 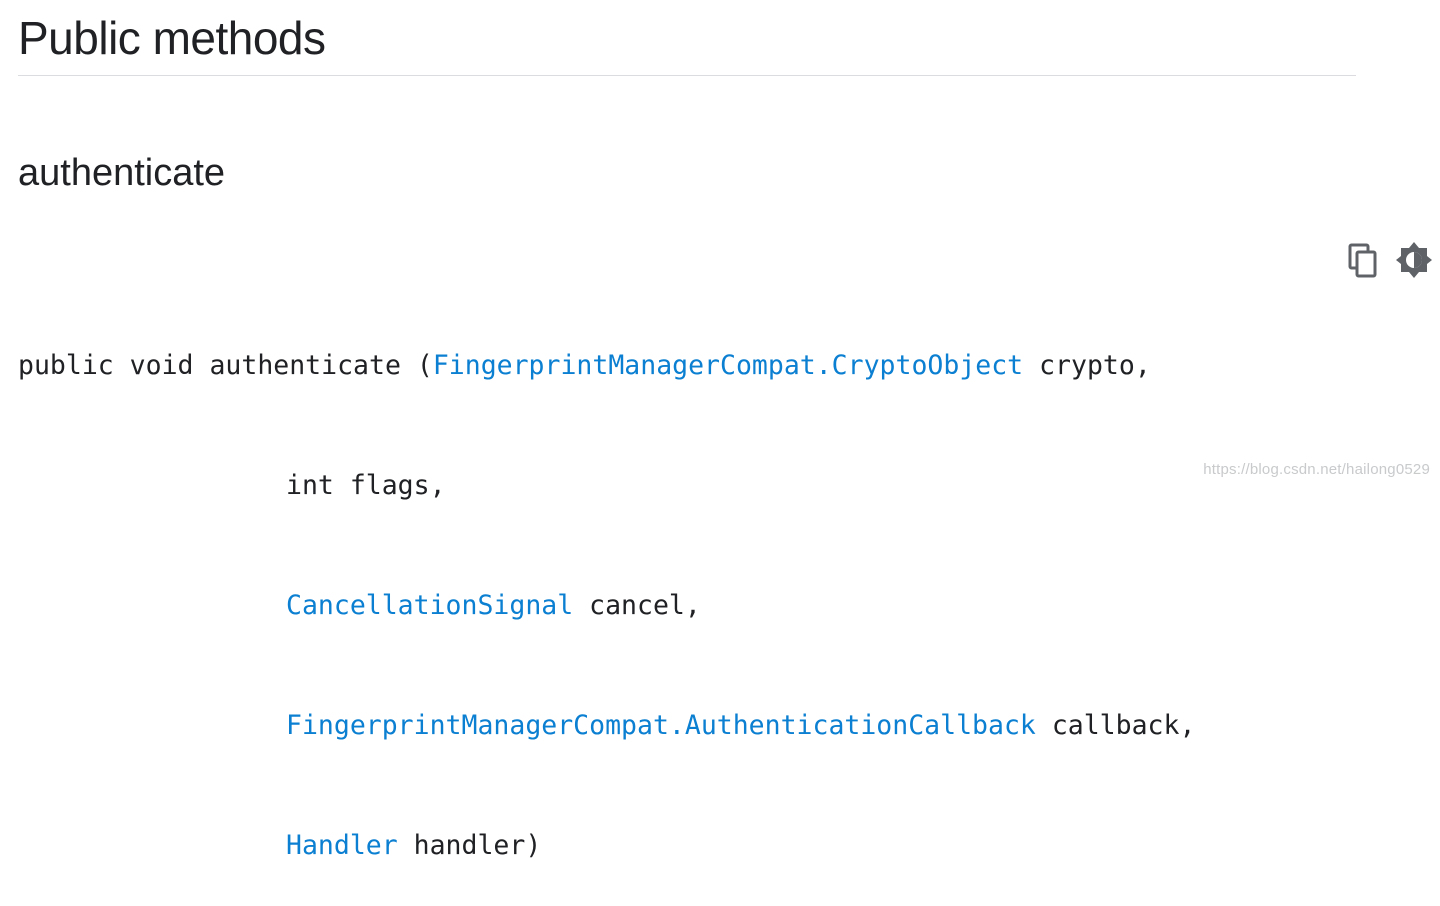 I want to click on code-toolbar, so click(x=1389, y=260).